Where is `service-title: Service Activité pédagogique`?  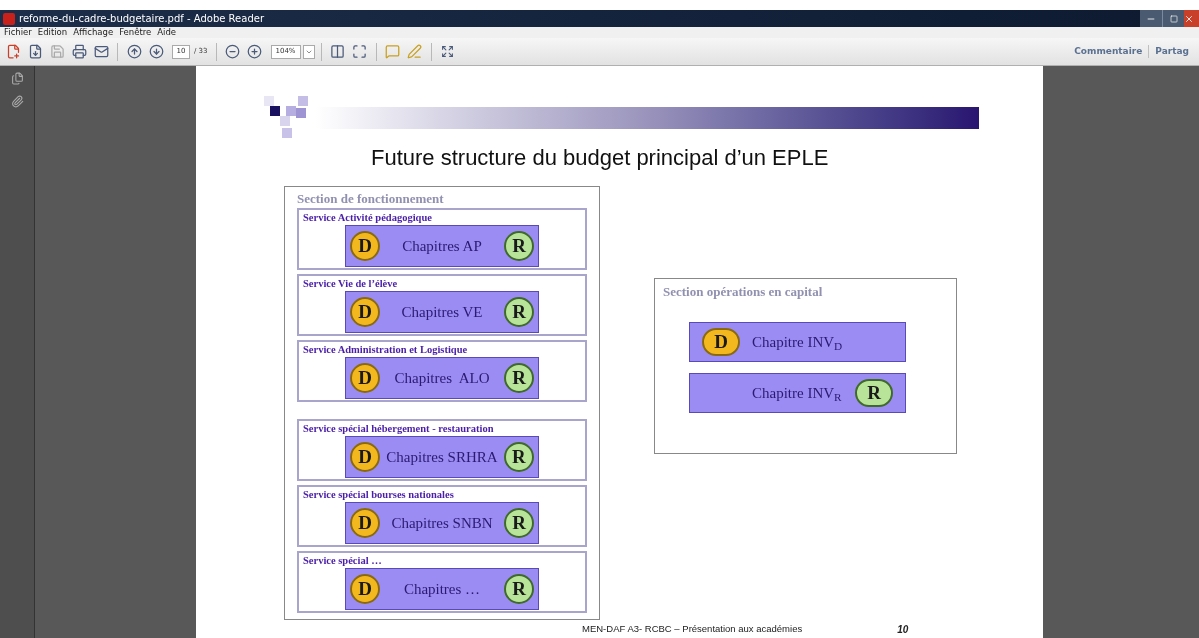
service-title: Service Activité pédagogique is located at coordinates (368, 217).